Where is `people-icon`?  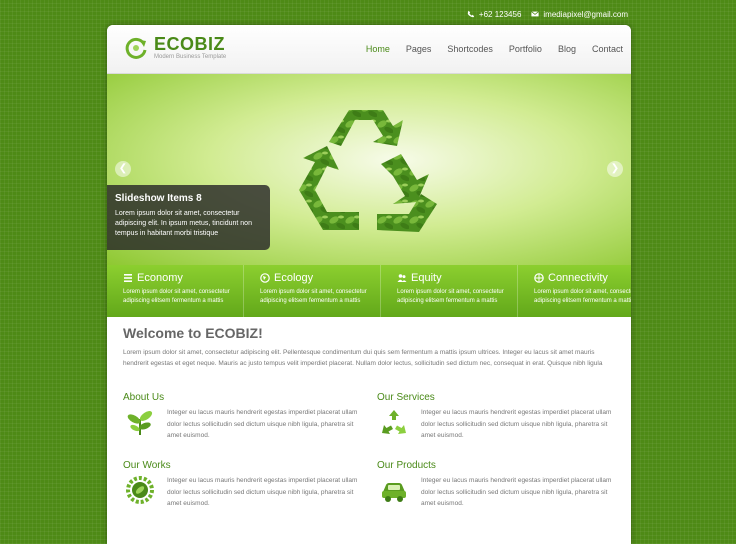 people-icon is located at coordinates (402, 278).